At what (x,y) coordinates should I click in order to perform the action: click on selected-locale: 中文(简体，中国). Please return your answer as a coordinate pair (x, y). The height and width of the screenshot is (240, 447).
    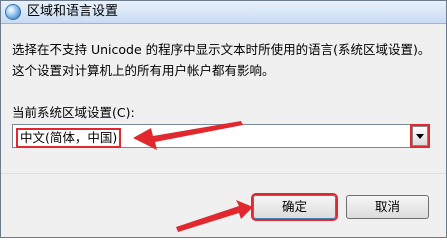
    Looking at the image, I should click on (69, 138).